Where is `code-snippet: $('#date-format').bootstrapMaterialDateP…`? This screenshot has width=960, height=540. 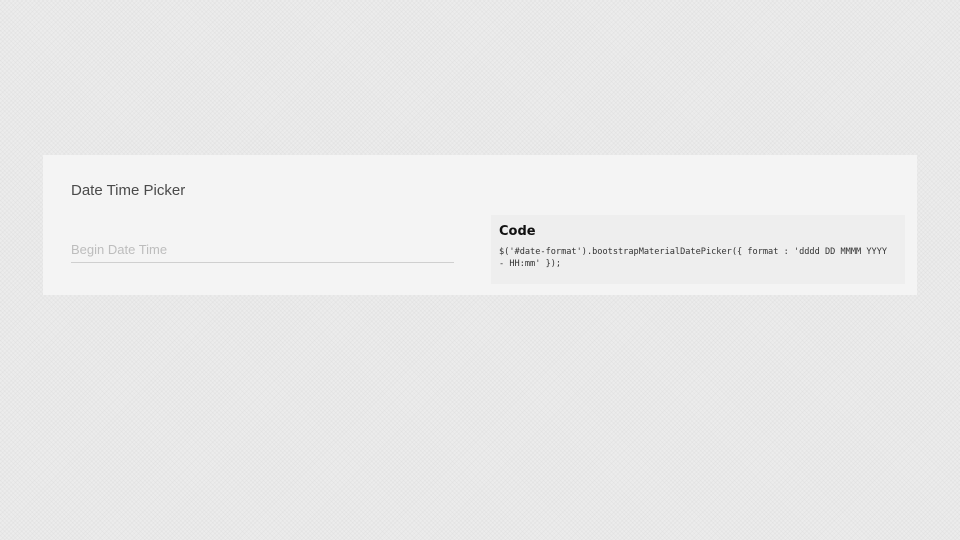 code-snippet: $('#date-format').bootstrapMaterialDateP… is located at coordinates (696, 258).